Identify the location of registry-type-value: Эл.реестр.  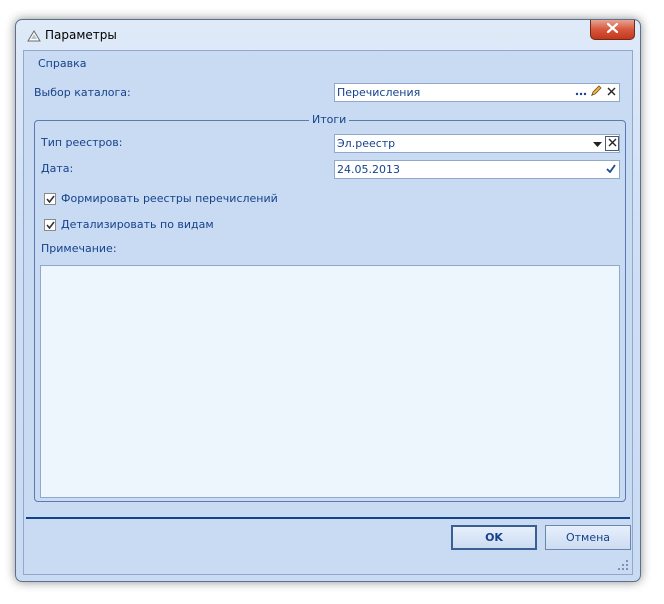
(366, 143).